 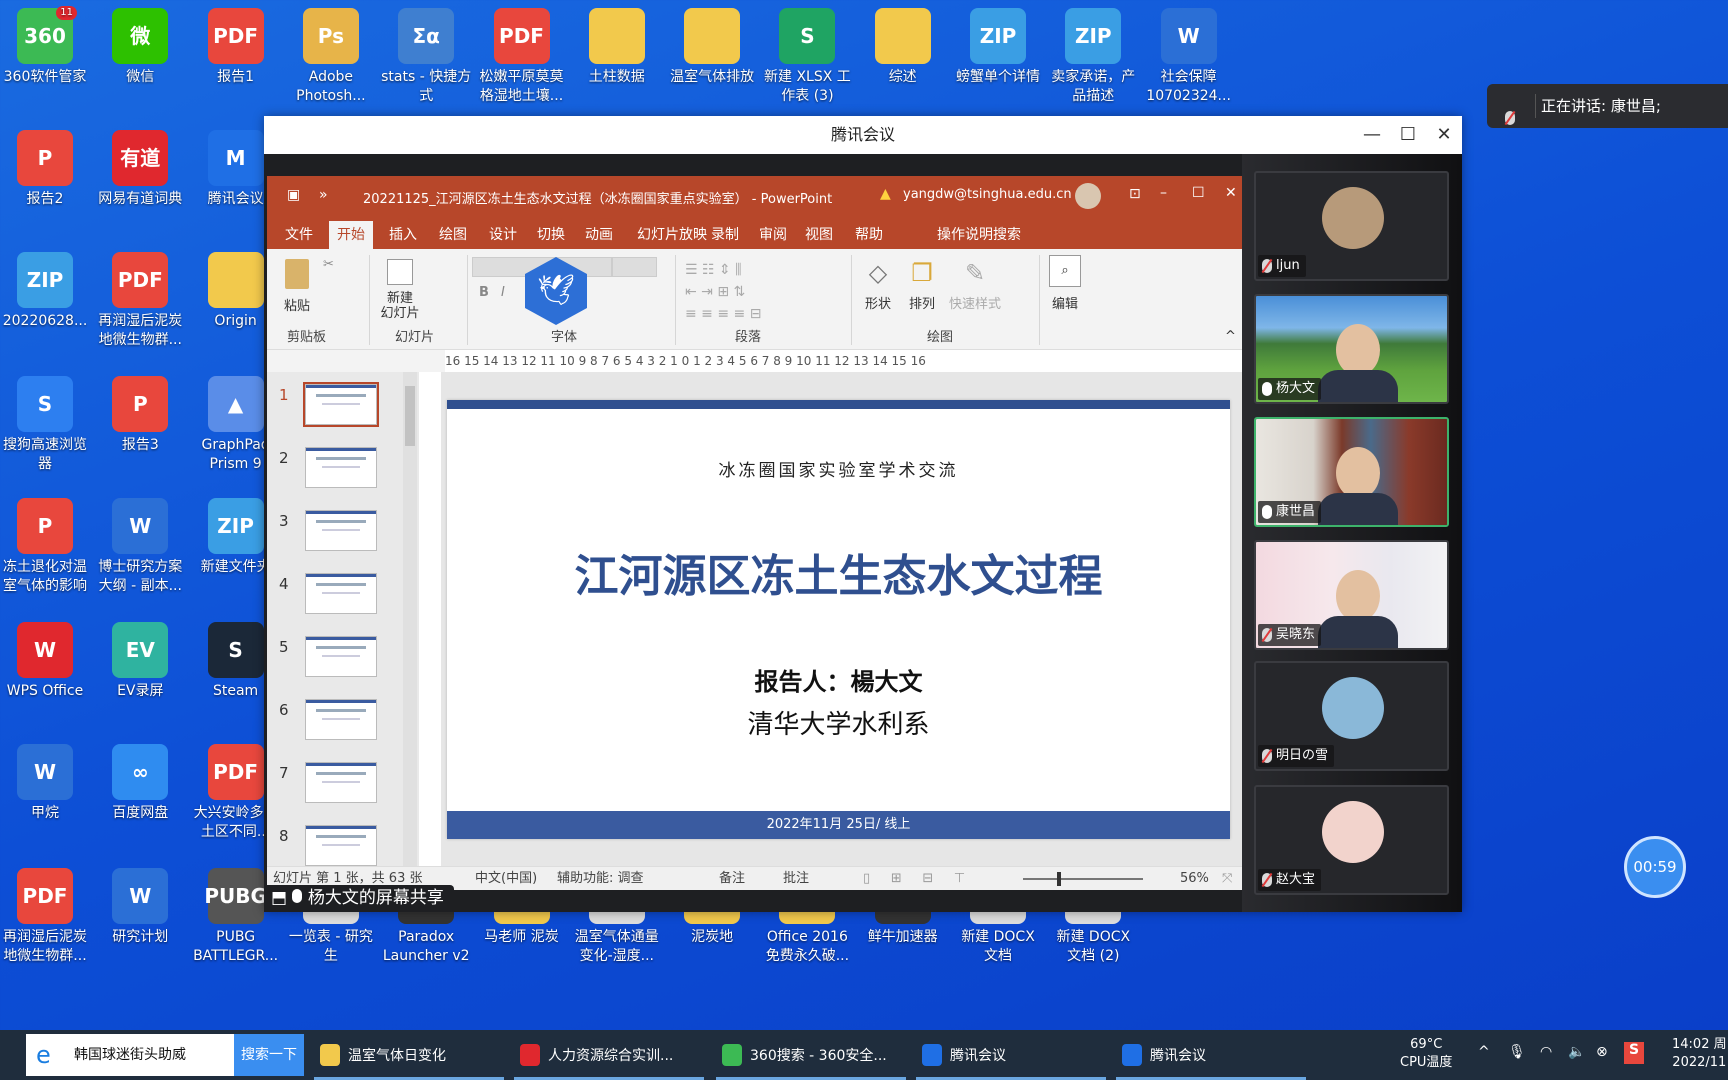 I want to click on desktop-icon: 360 11 360软件管家, so click(x=45, y=46).